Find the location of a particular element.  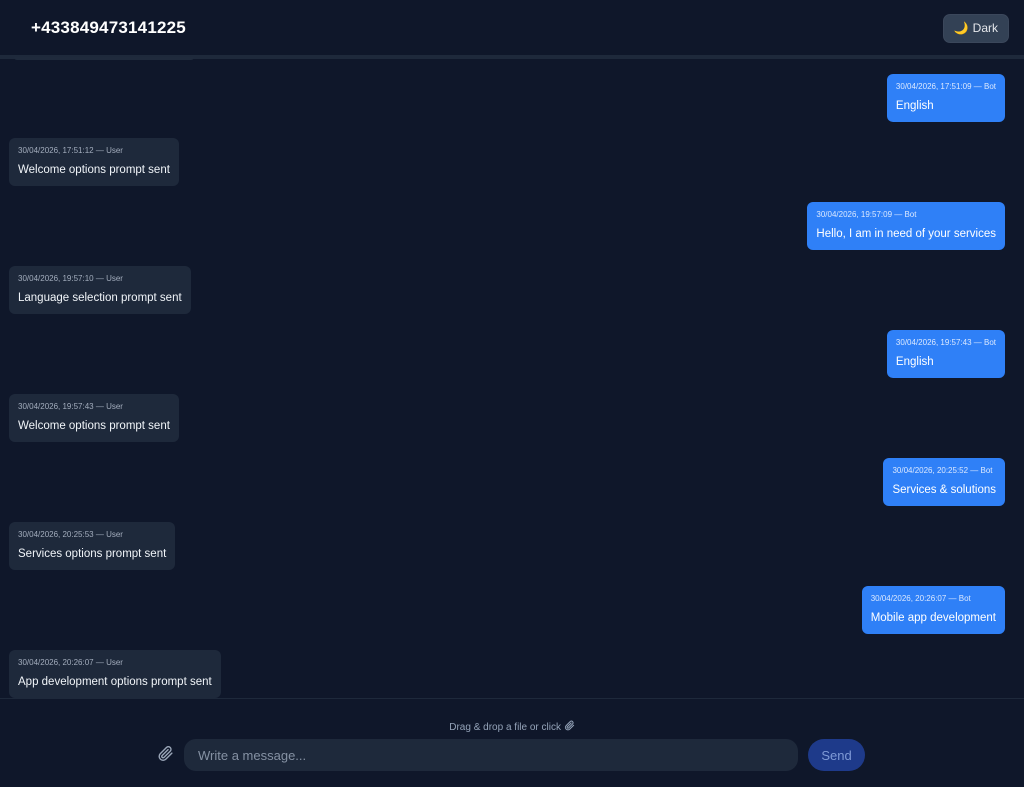

message-bubble-bot: 30/04/2026, 17:51:09 — Bot English is located at coordinates (945, 98).